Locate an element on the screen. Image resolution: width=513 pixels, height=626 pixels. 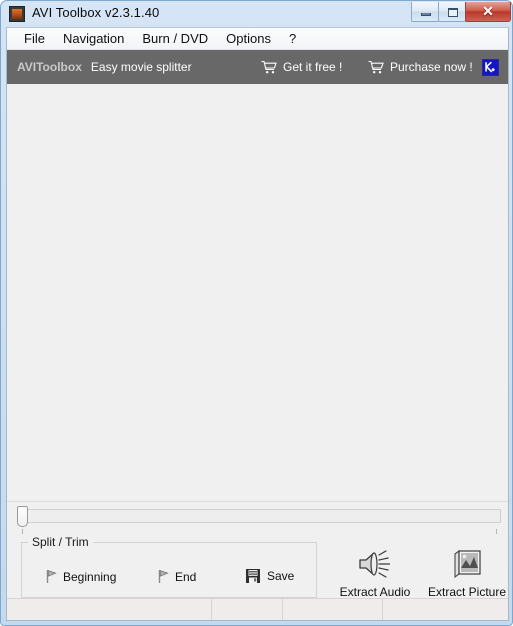
menu-bar: File Navigation Burn / DVD Options ? is located at coordinates (257, 39).